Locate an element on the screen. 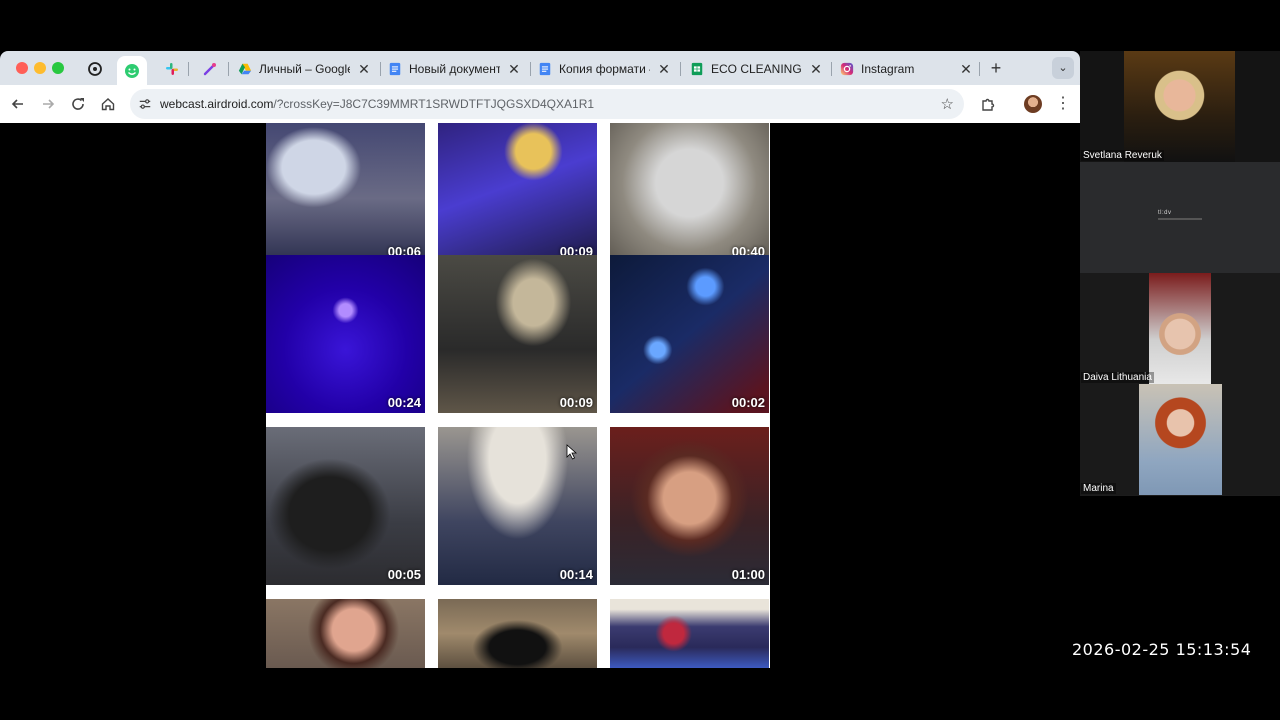  video-thumbnail: 00:05 is located at coordinates (345, 506).